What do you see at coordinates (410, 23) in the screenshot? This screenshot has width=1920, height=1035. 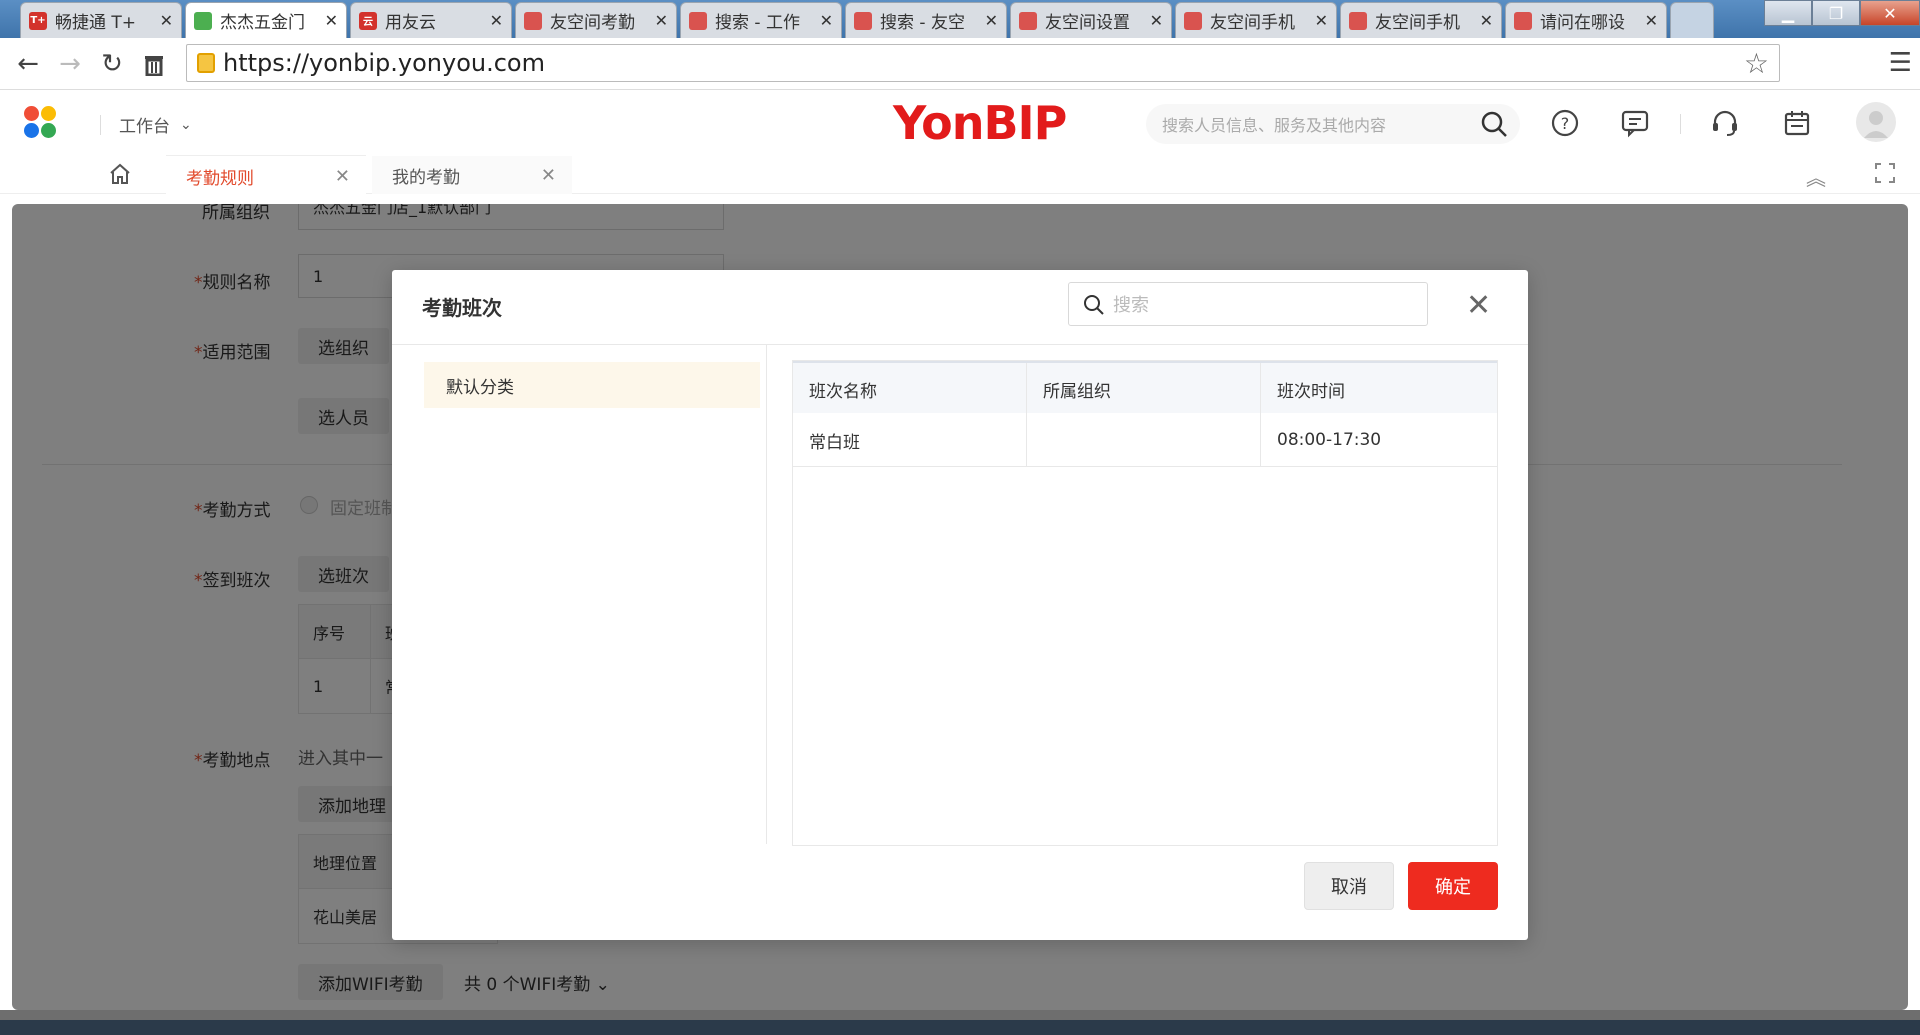 I see `browser-tab-title: 用友云` at bounding box center [410, 23].